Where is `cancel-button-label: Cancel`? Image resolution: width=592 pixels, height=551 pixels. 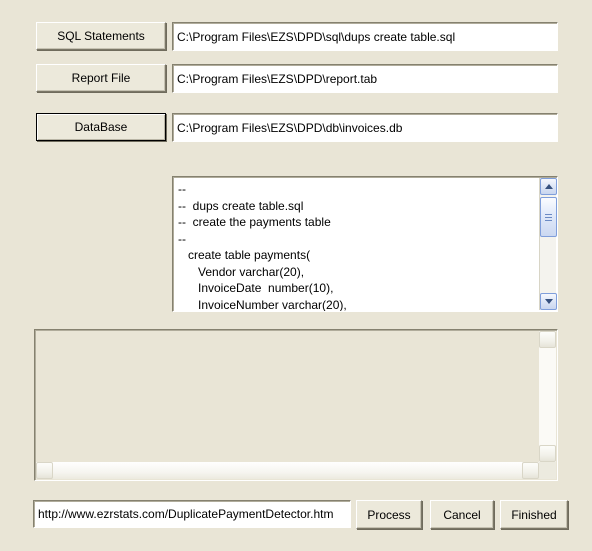 cancel-button-label: Cancel is located at coordinates (462, 514).